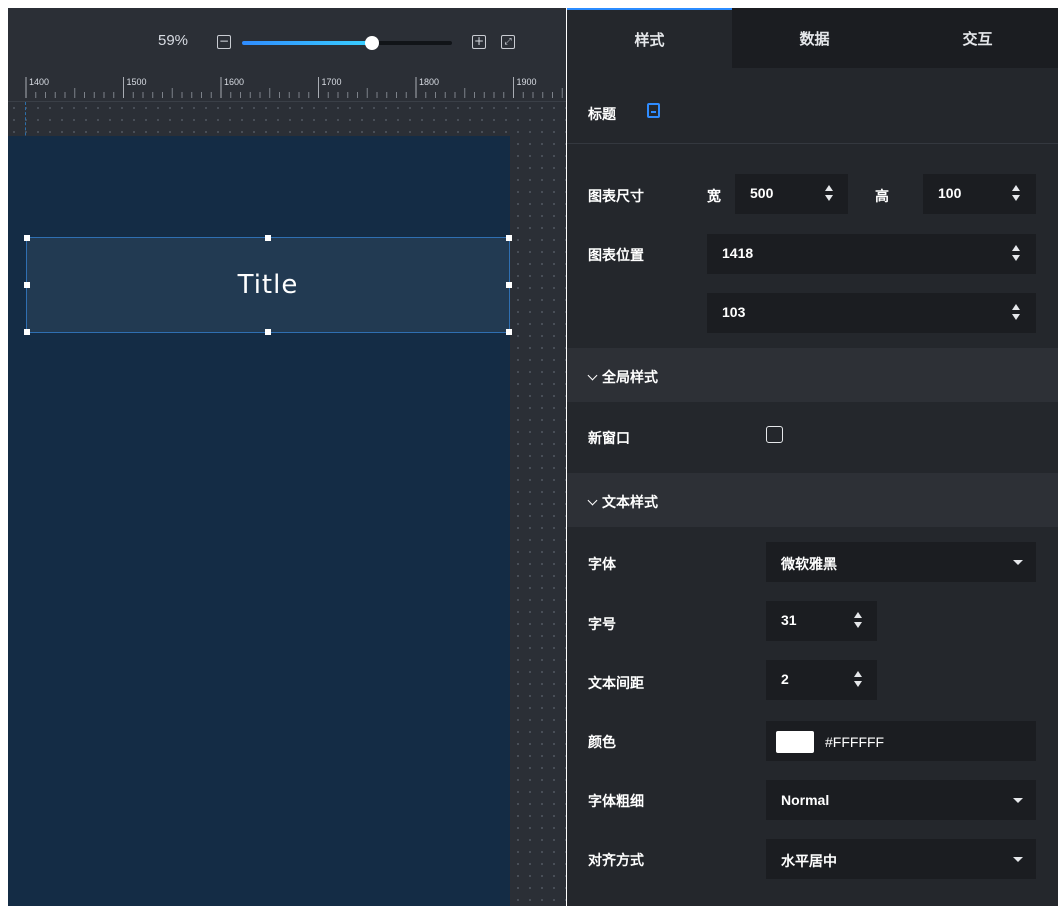 The height and width of the screenshot is (906, 1058). I want to click on zoom-slider-fill, so click(307, 43).